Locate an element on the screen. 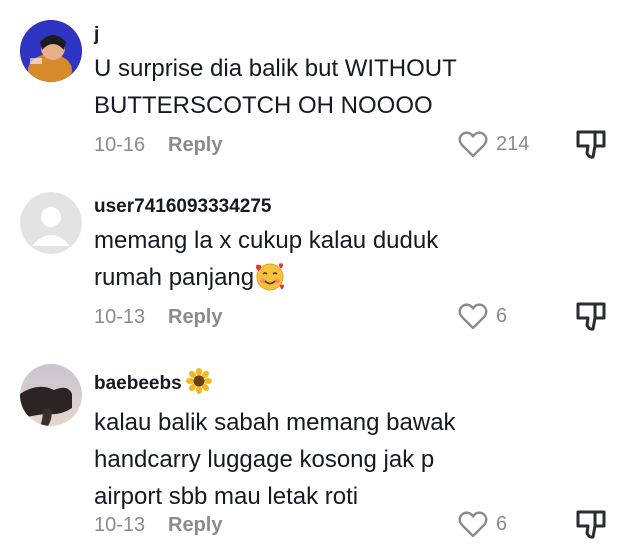 The width and height of the screenshot is (630, 554). like-count: 214 is located at coordinates (513, 143).